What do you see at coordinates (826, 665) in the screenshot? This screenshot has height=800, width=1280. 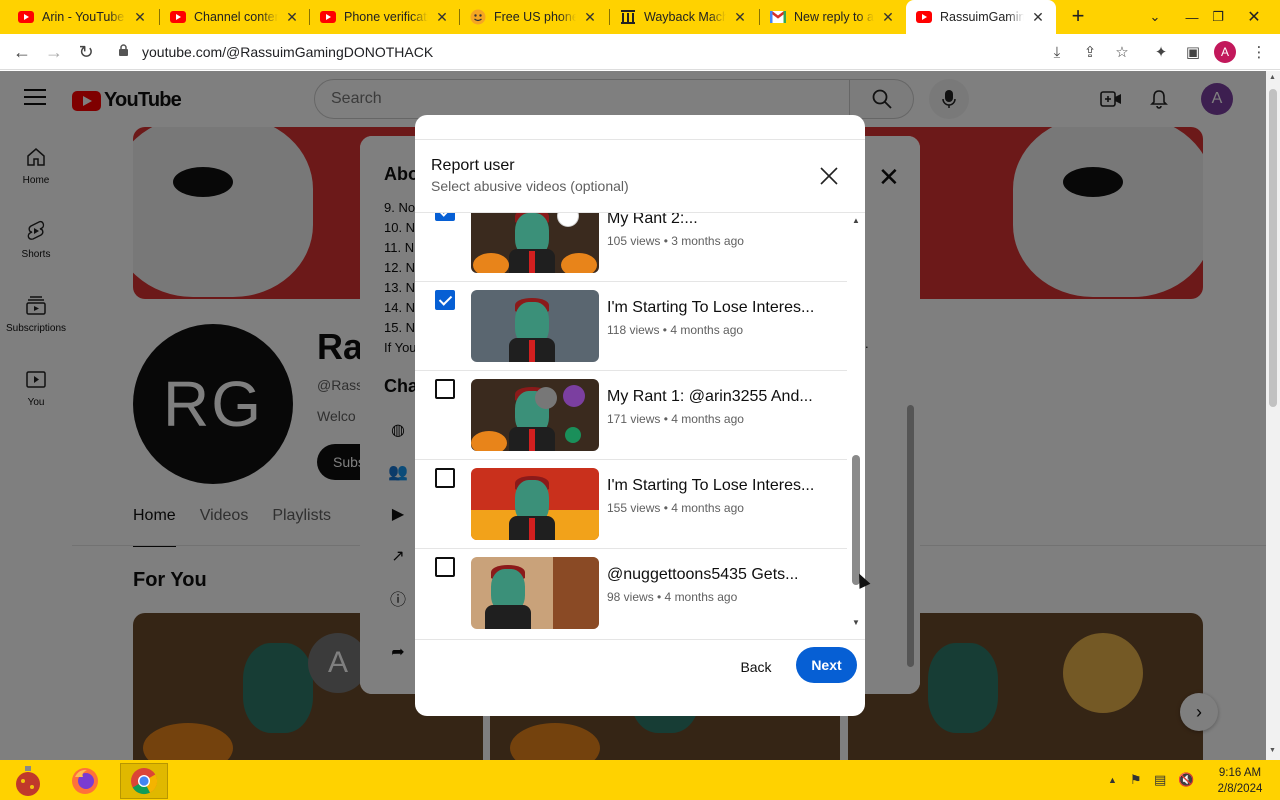 I see `next-button: Next` at bounding box center [826, 665].